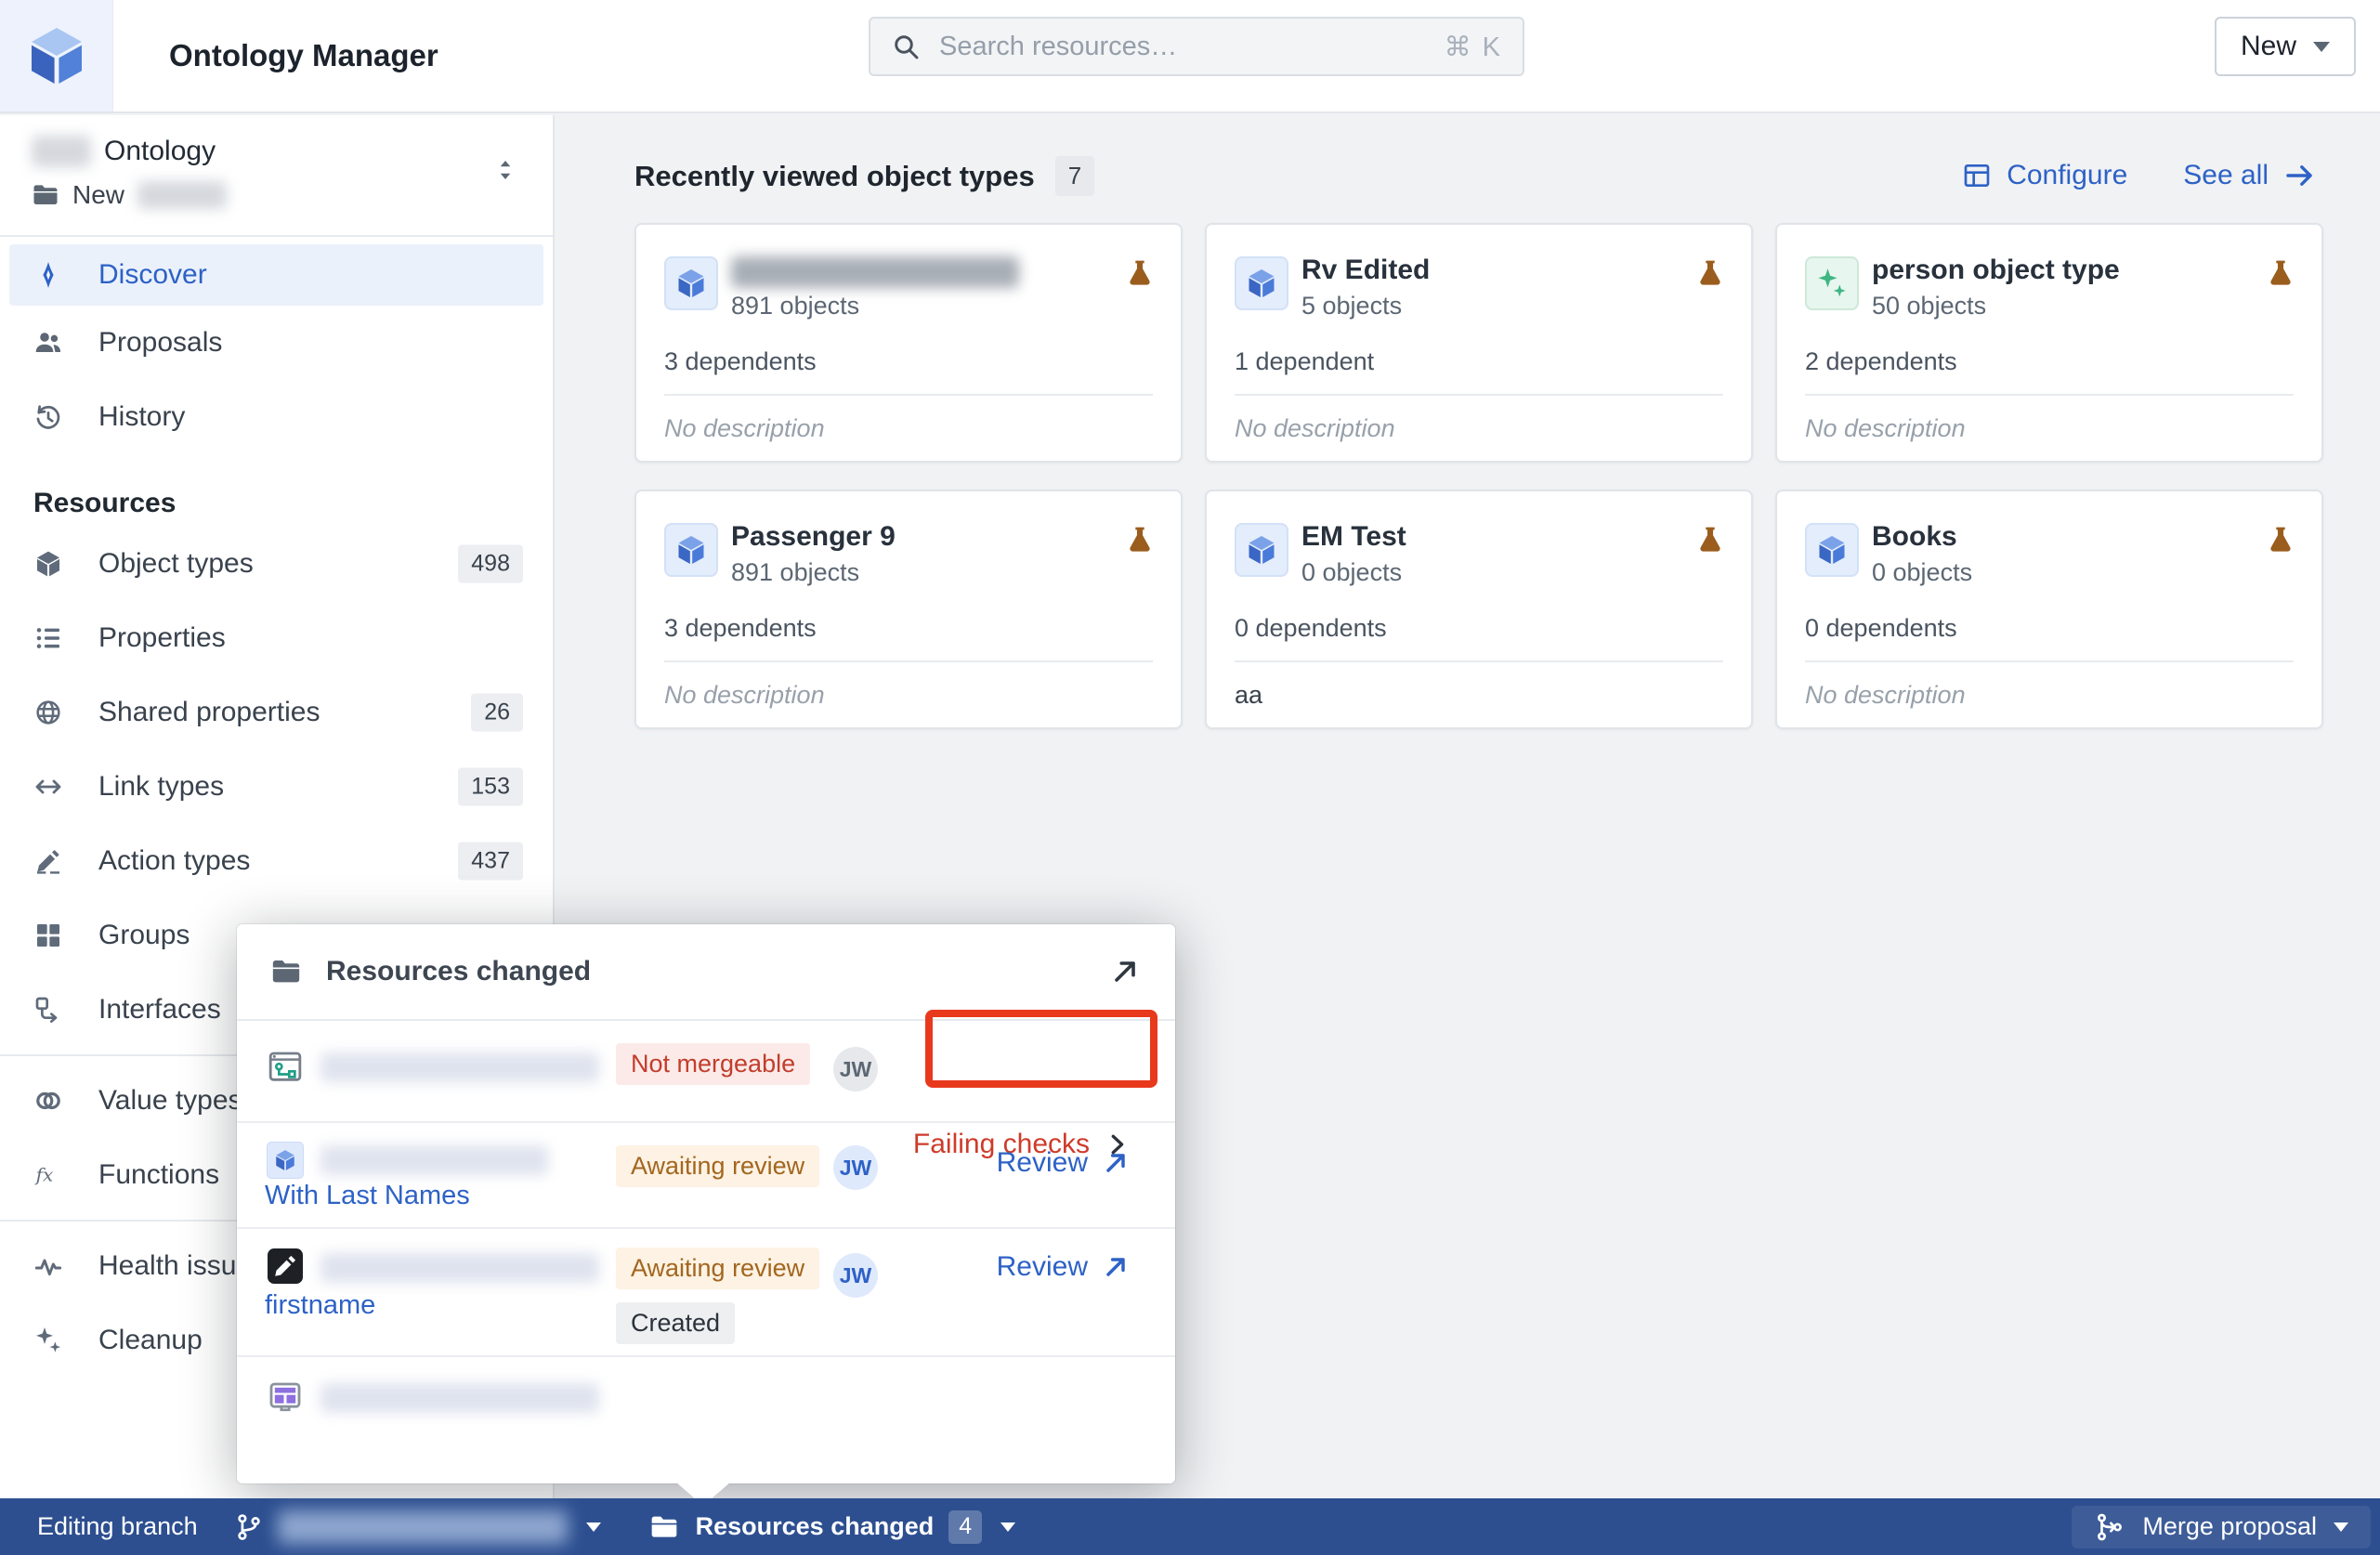 The image size is (2380, 1555). What do you see at coordinates (2229, 1526) in the screenshot?
I see `merge-proposal-label: Merge proposal` at bounding box center [2229, 1526].